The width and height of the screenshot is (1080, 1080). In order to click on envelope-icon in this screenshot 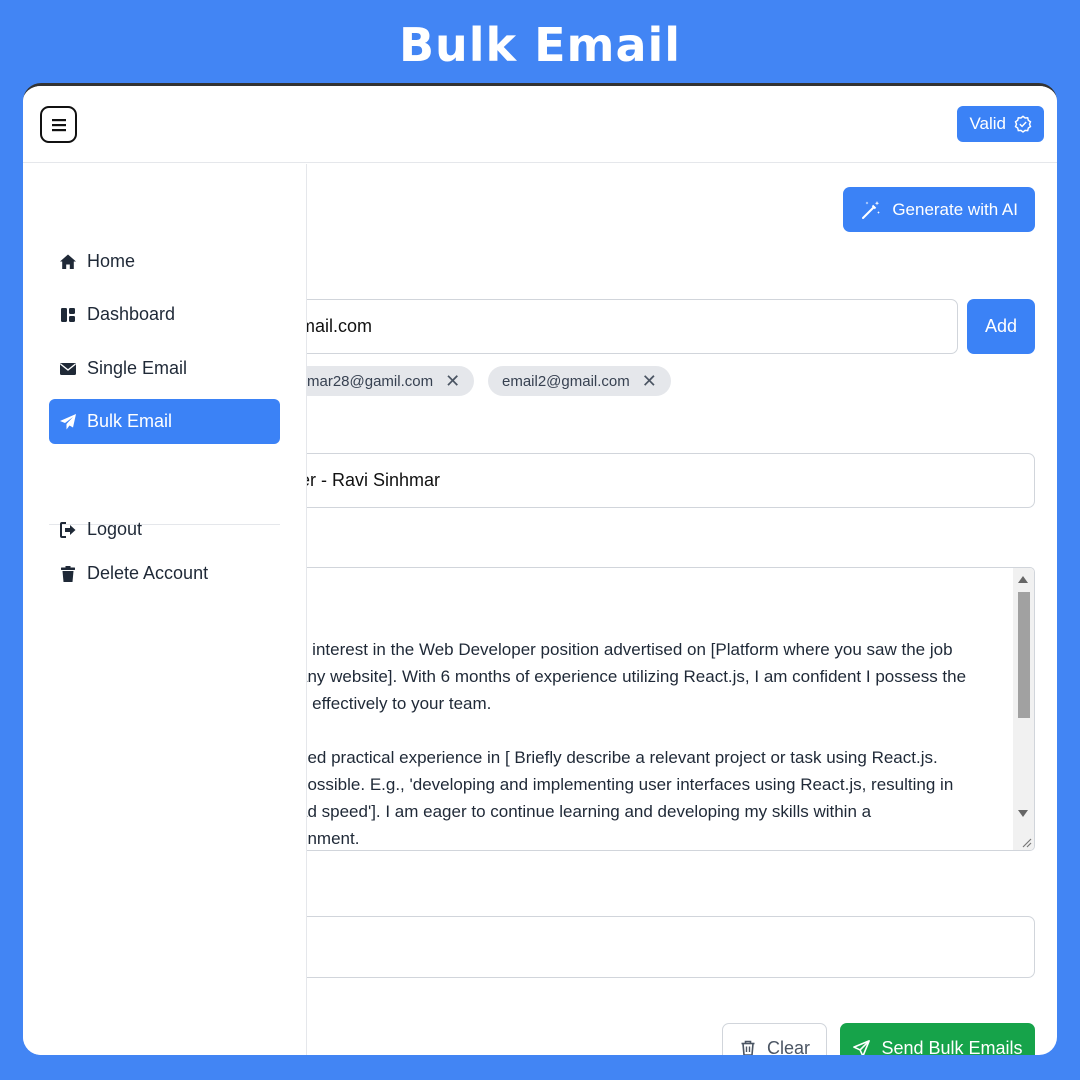, I will do `click(68, 368)`.